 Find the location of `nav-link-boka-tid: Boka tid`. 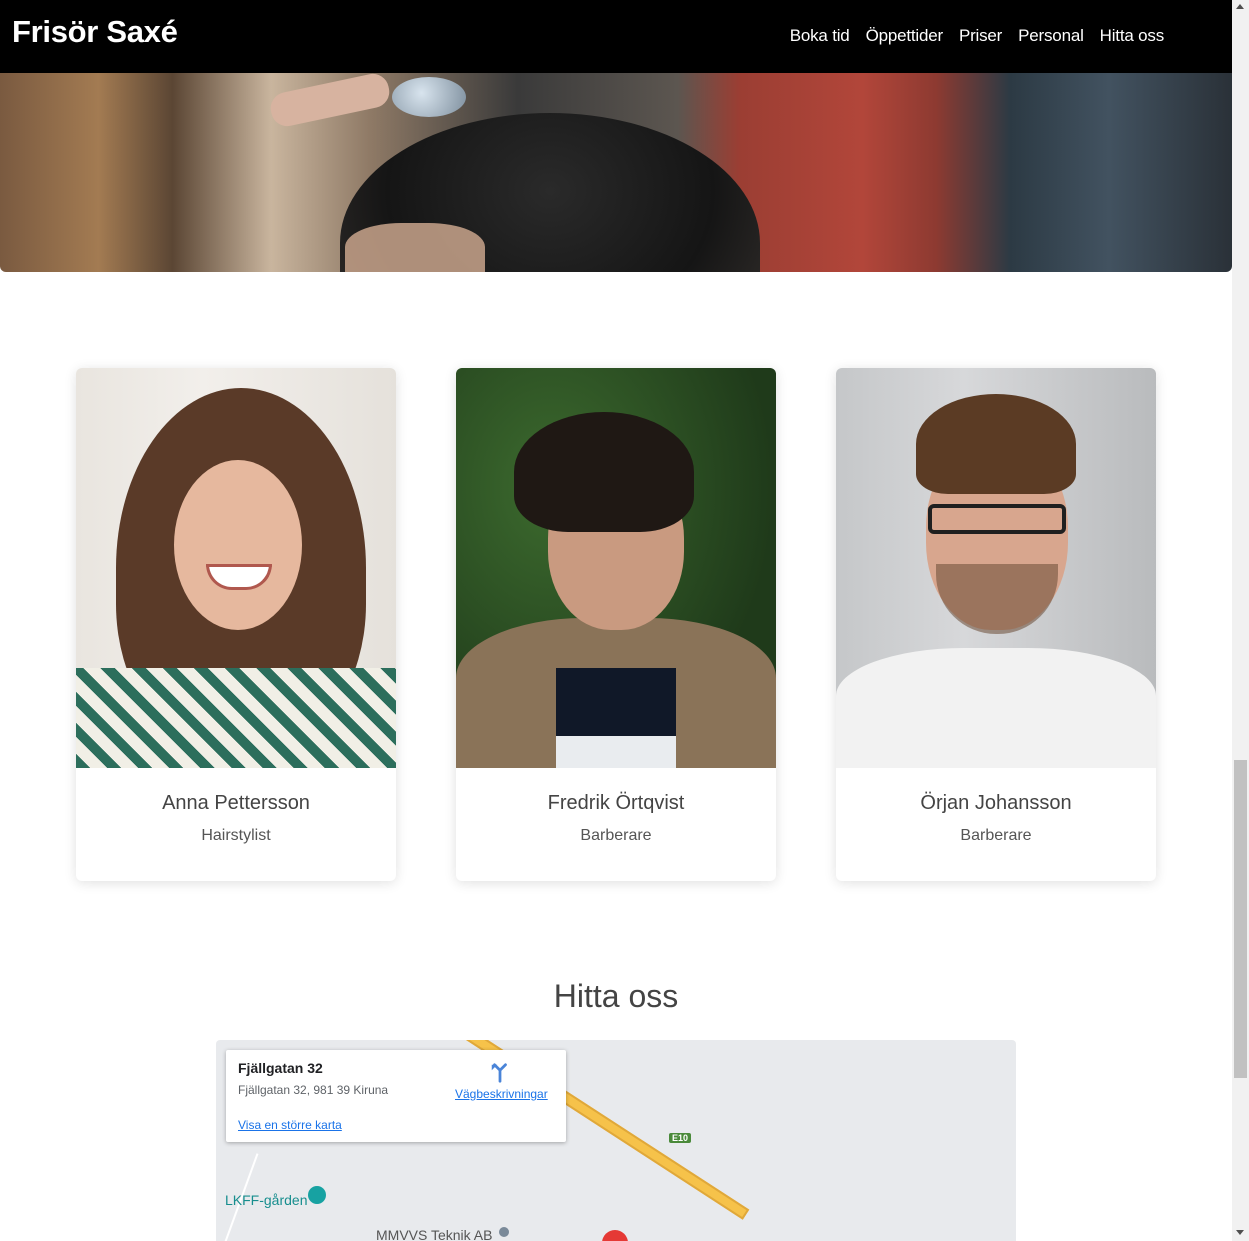

nav-link-boka-tid: Boka tid is located at coordinates (820, 36).